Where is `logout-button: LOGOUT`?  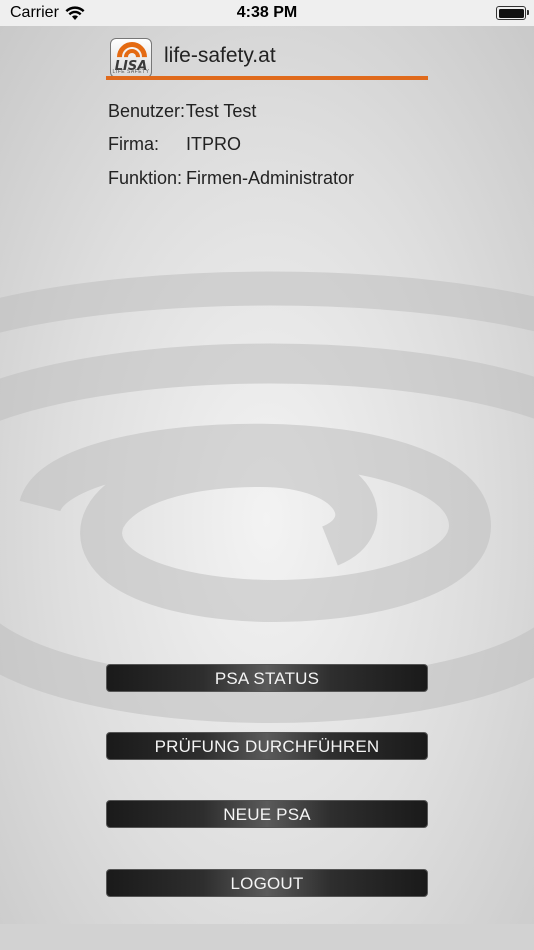 logout-button: LOGOUT is located at coordinates (267, 883).